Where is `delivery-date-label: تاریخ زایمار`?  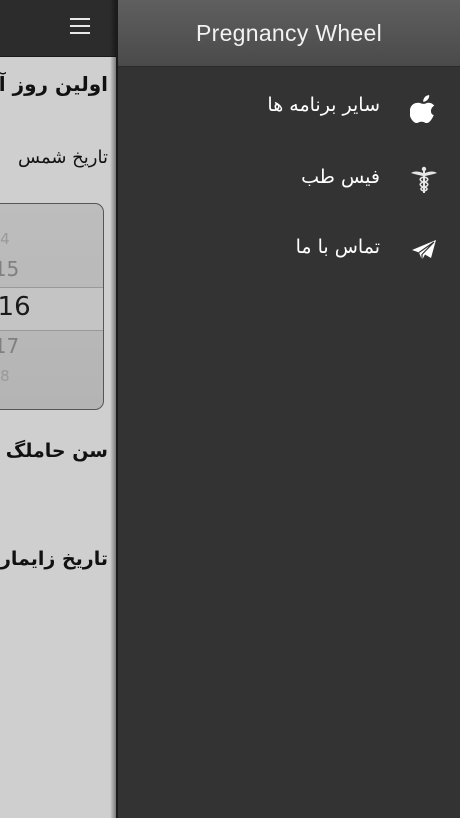
delivery-date-label: تاریخ زایمار is located at coordinates (54, 559).